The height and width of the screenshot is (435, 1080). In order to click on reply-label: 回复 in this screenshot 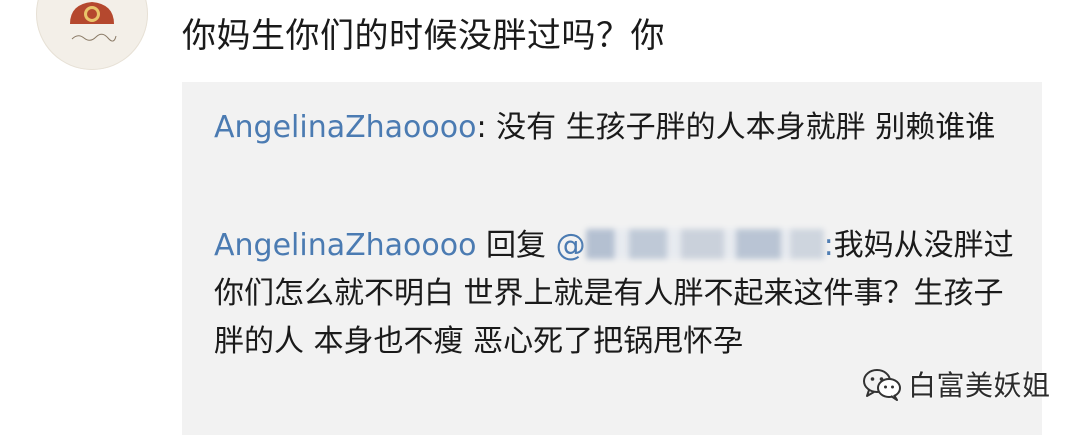, I will do `click(516, 245)`.